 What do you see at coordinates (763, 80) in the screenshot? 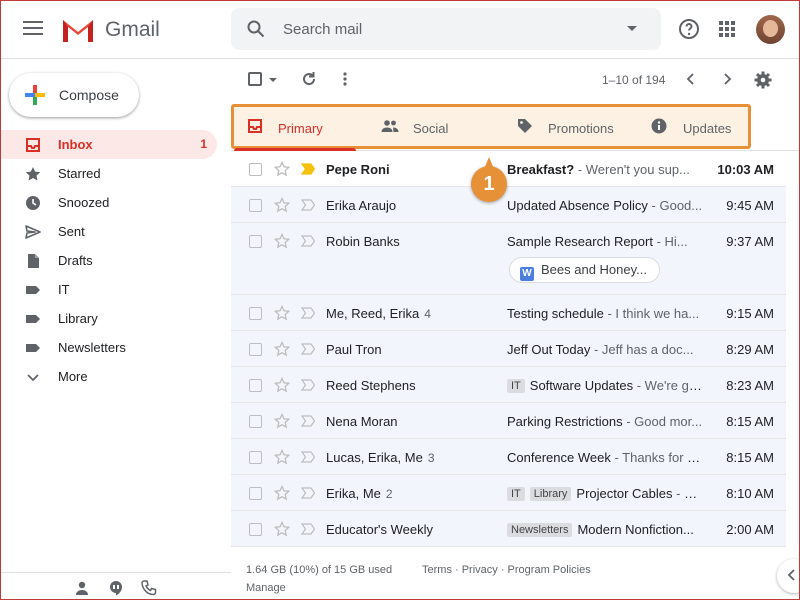
I see `settings-gear-icon` at bounding box center [763, 80].